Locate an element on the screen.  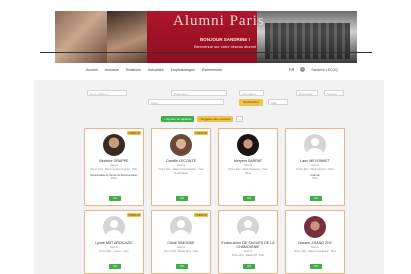
avatar is located at coordinates (303, 69).